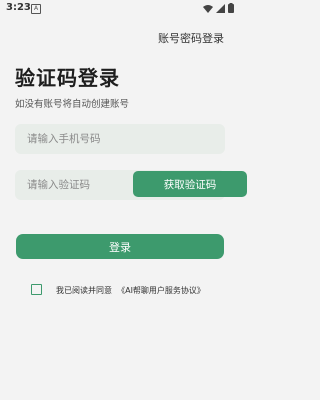 The height and width of the screenshot is (400, 320). I want to click on status-time: 3:23, so click(18, 7).